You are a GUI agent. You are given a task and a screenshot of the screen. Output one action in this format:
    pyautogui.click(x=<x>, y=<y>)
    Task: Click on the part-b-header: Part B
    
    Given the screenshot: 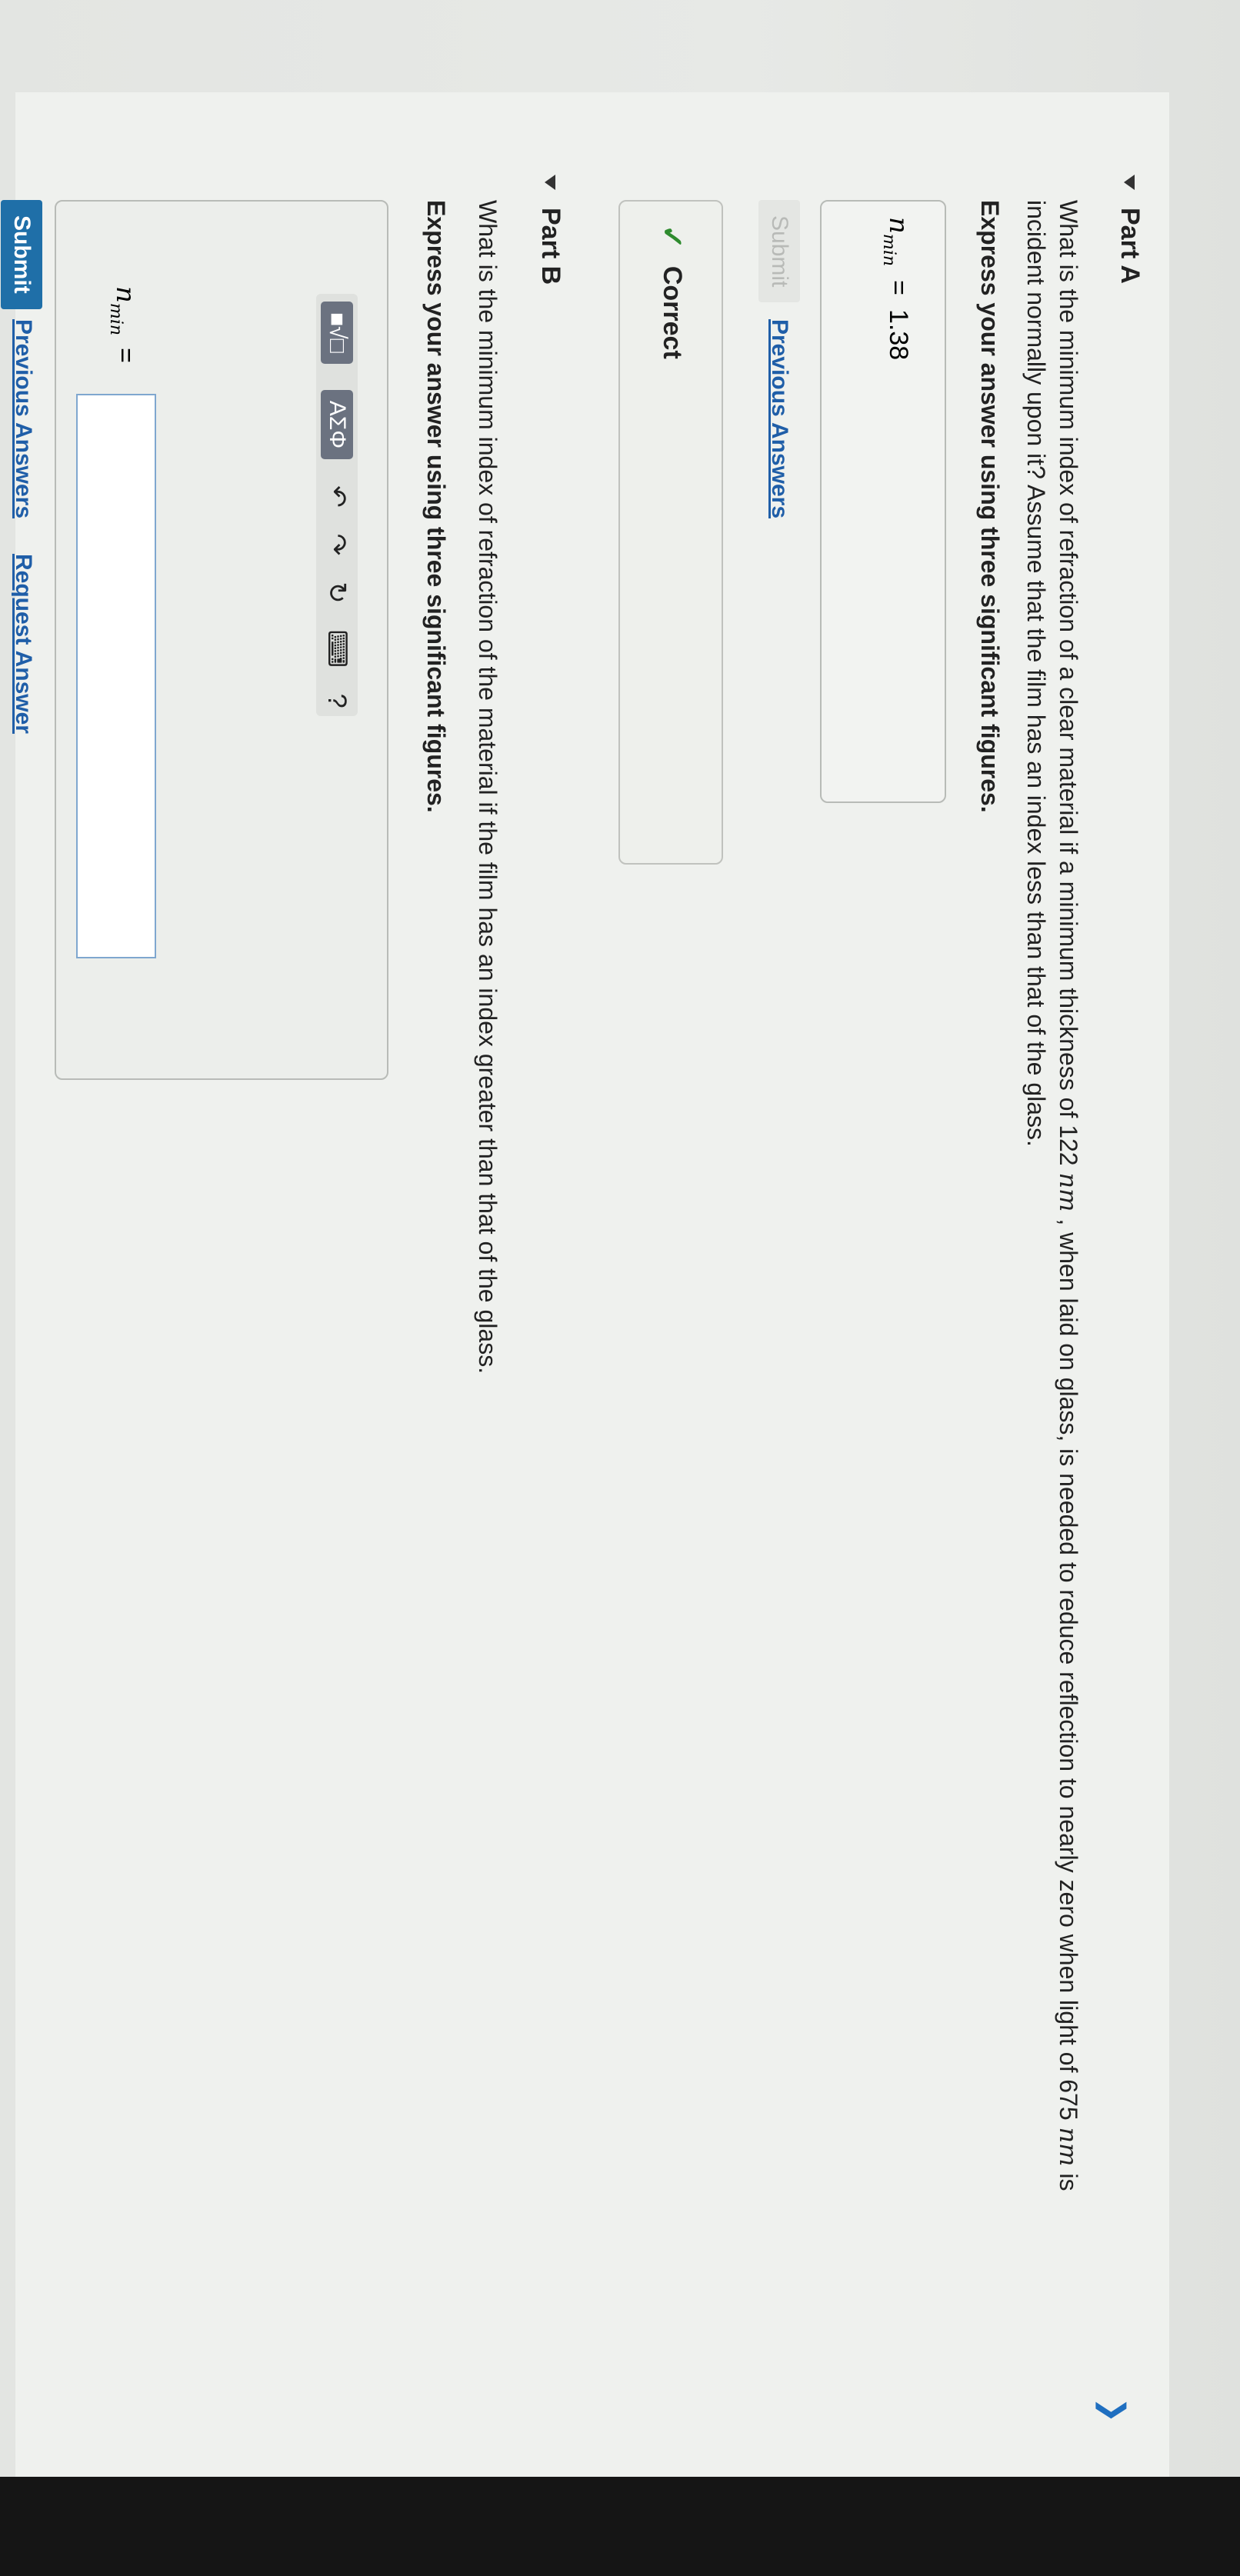 What is the action you would take?
    pyautogui.click(x=550, y=230)
    